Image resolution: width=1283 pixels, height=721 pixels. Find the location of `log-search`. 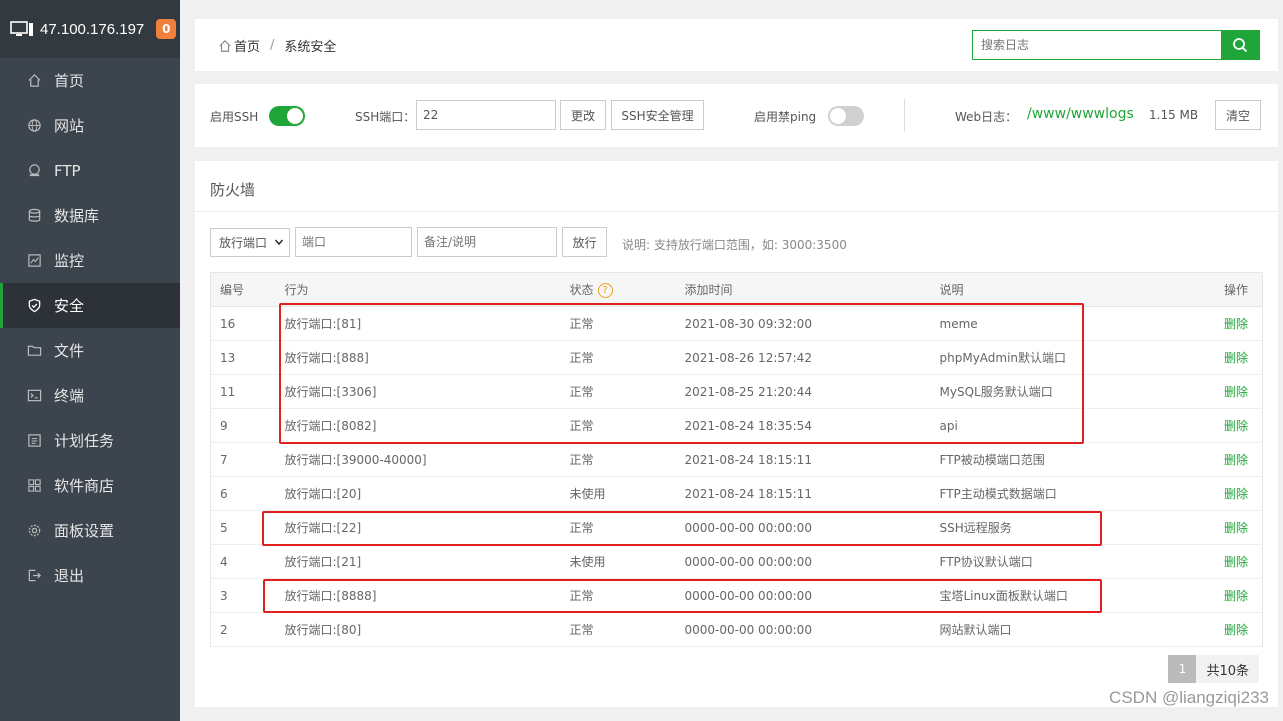

log-search is located at coordinates (1116, 45).